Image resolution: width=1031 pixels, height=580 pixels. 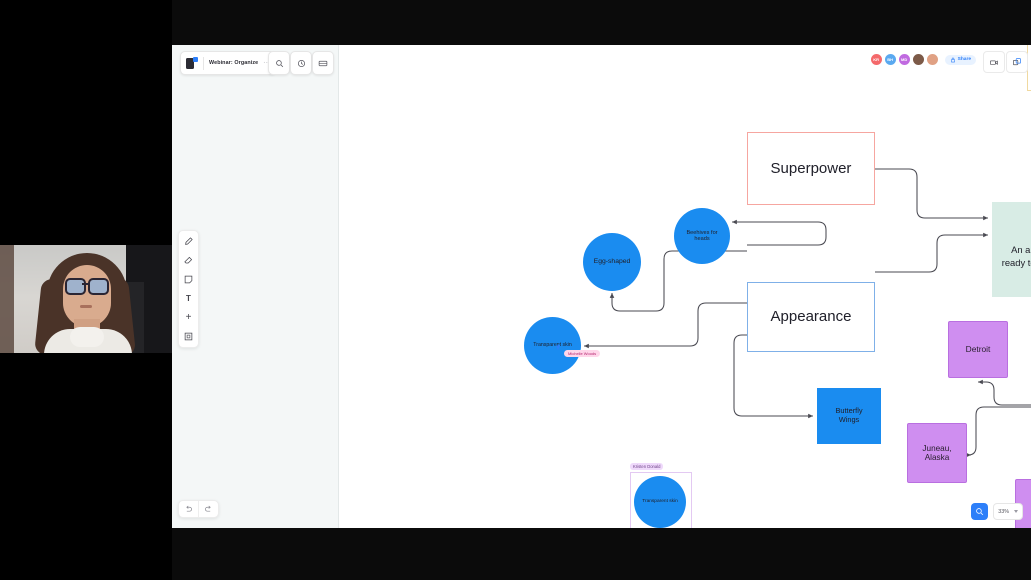 What do you see at coordinates (323, 63) in the screenshot?
I see `frames-panel-icon` at bounding box center [323, 63].